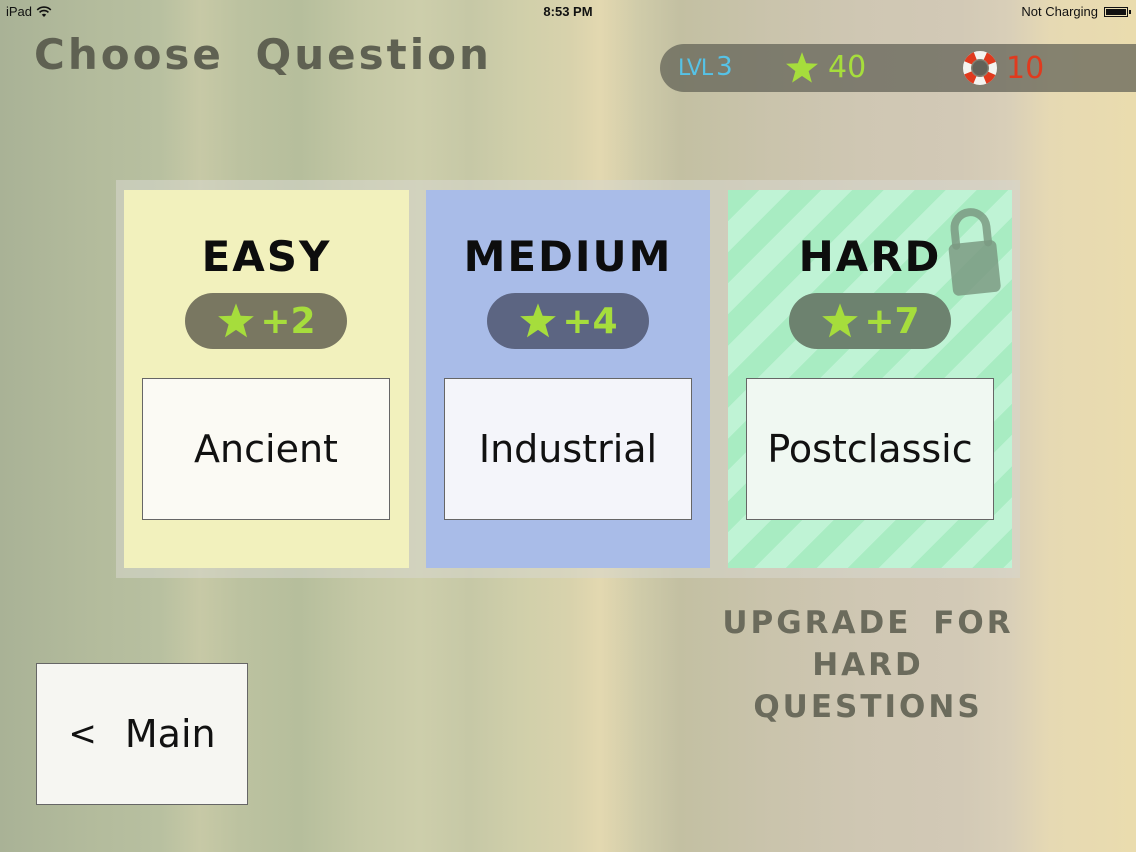 Image resolution: width=1136 pixels, height=852 pixels. Describe the element at coordinates (1117, 11) in the screenshot. I see `battery-icon` at that location.